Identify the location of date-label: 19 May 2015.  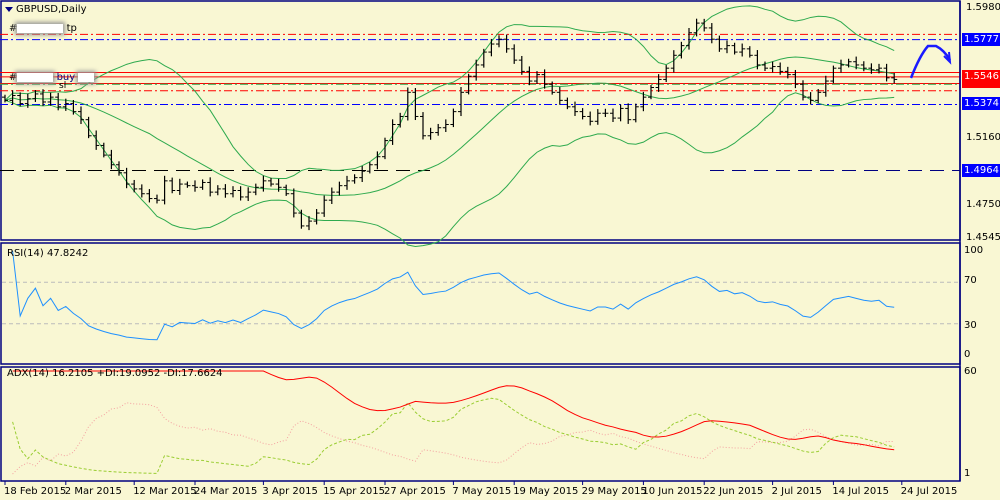
(546, 491).